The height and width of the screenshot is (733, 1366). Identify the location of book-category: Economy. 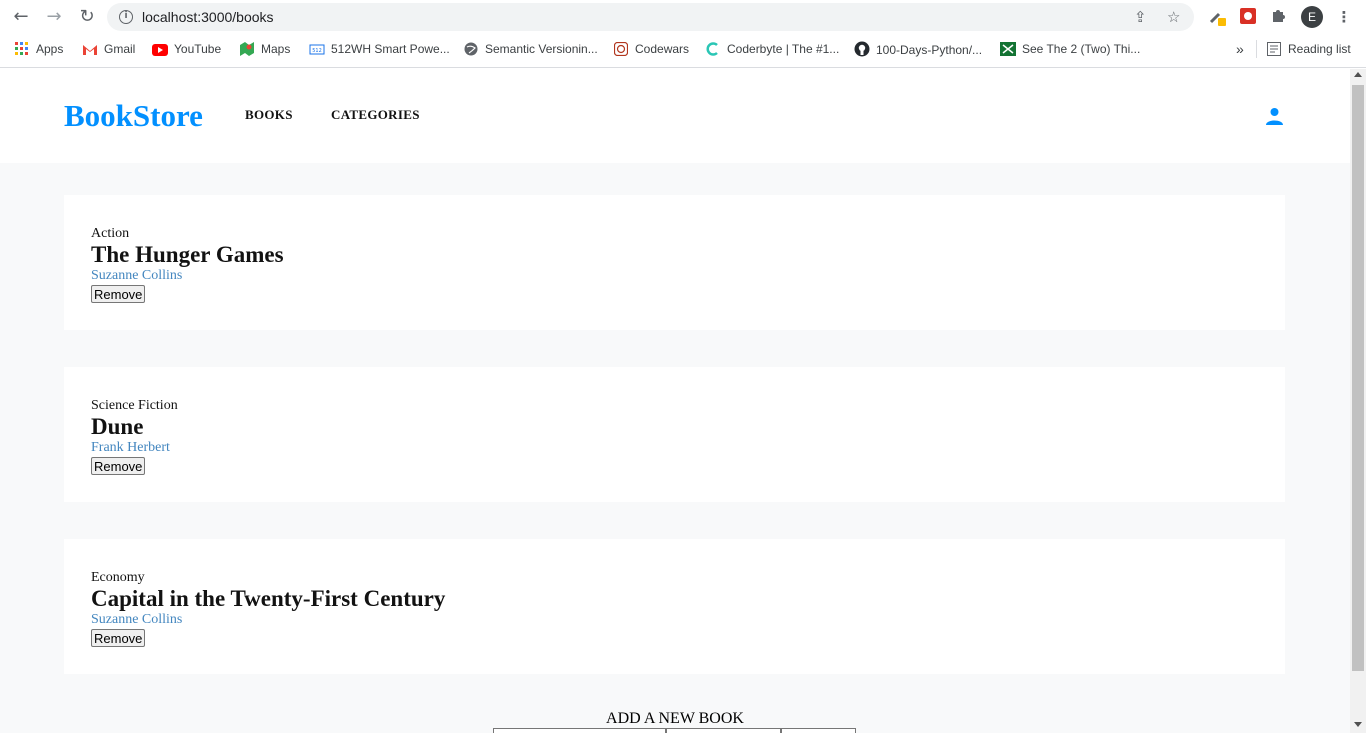
(118, 577).